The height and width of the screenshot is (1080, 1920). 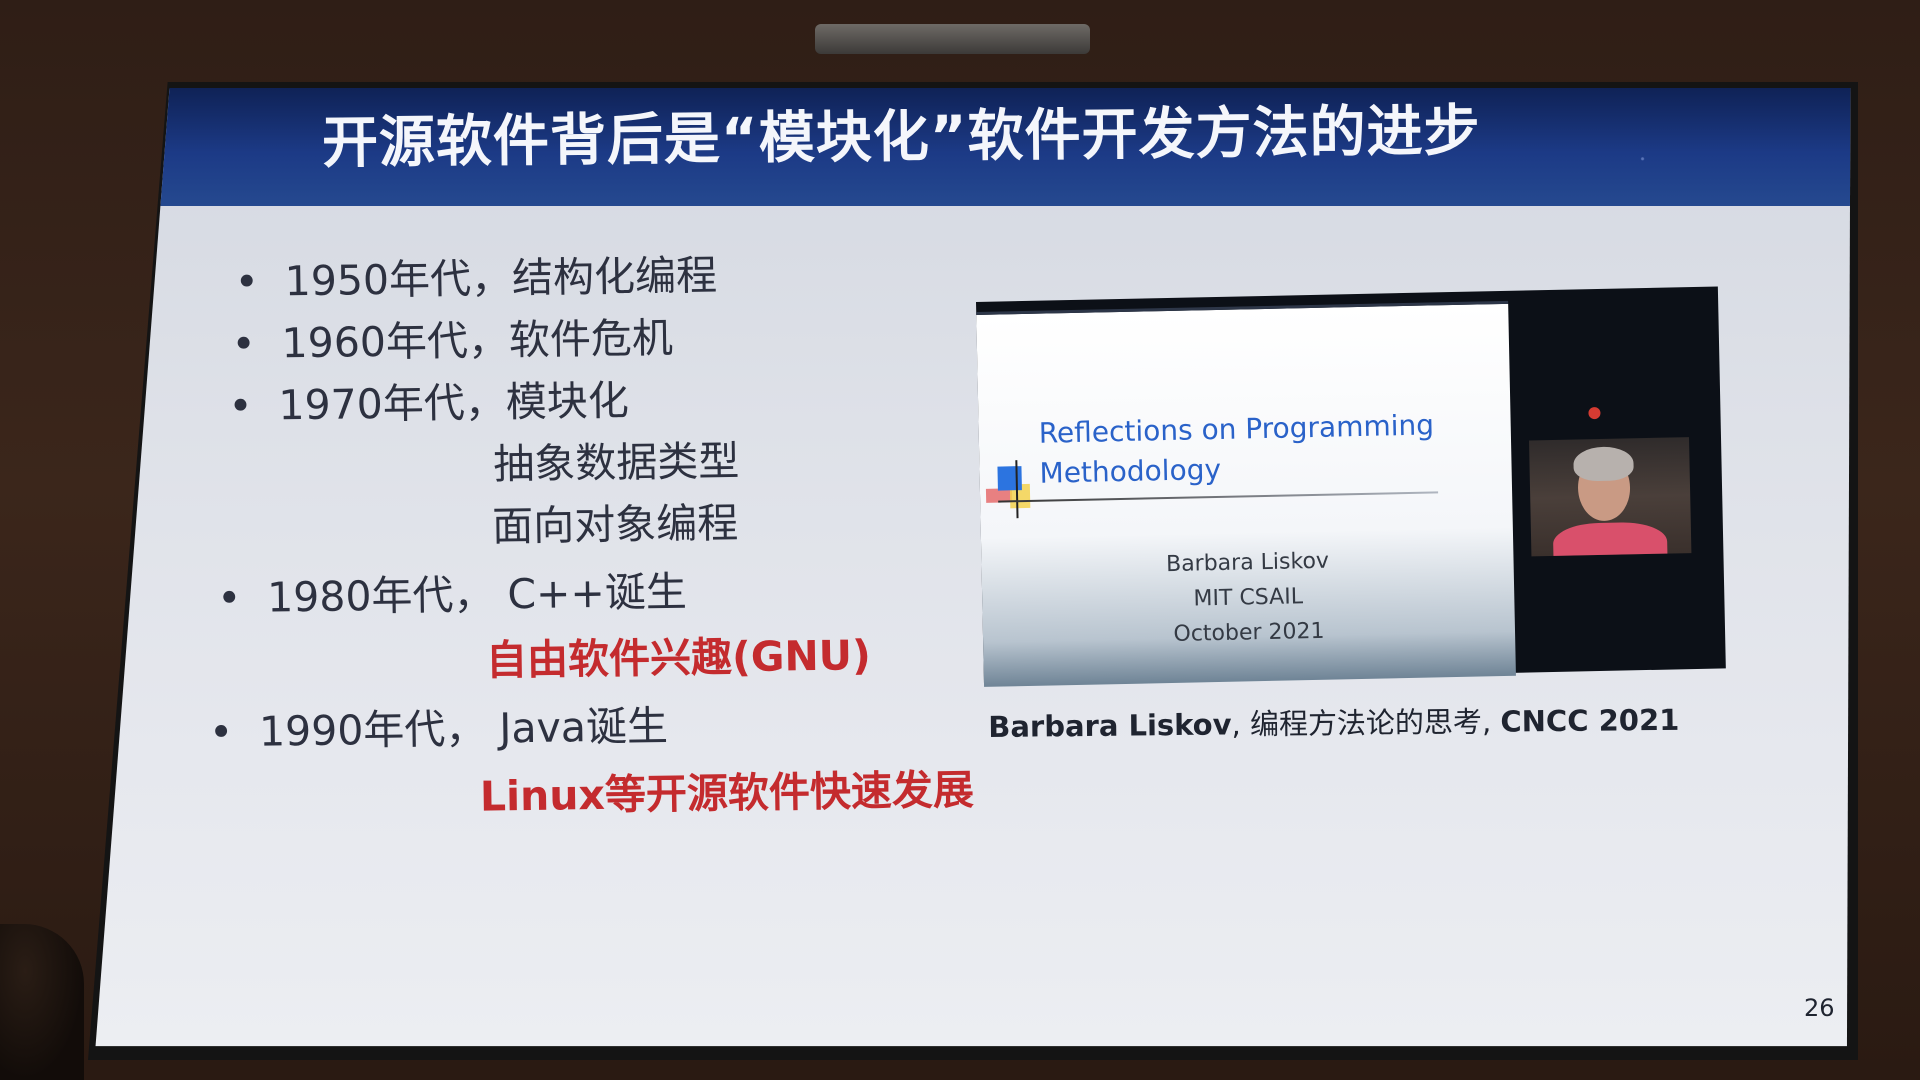 I want to click on timeline-item: • 1990年代， Java诞生, so click(x=439, y=725).